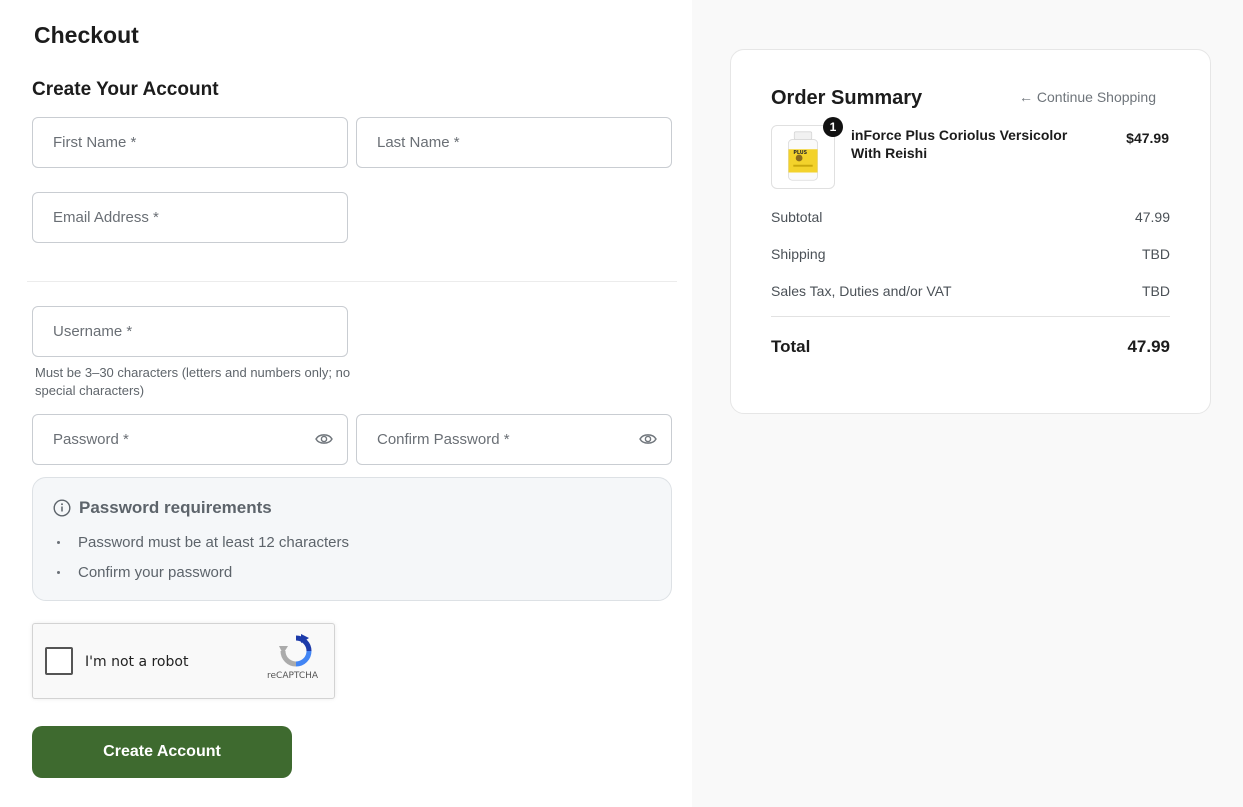 The height and width of the screenshot is (807, 1243). I want to click on recaptcha-logo-icon, so click(295, 650).